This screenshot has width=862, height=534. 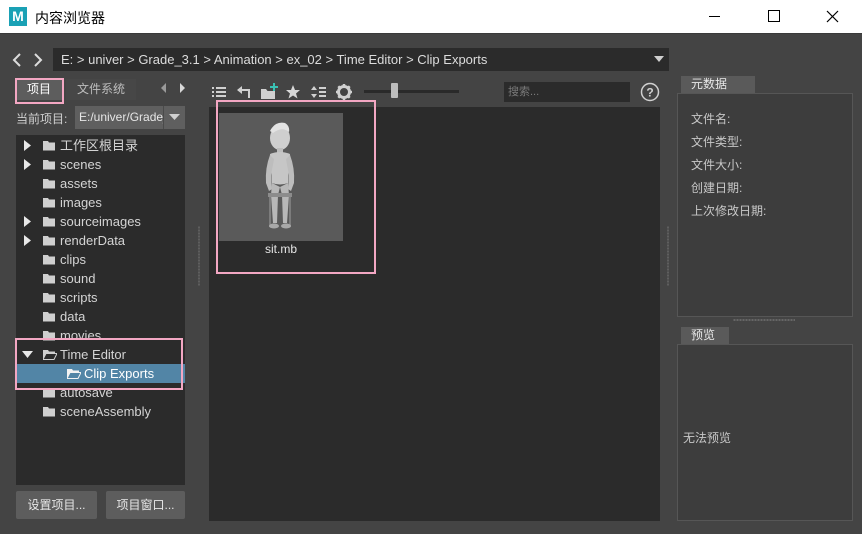 What do you see at coordinates (86, 392) in the screenshot?
I see `tree-item-label: autosave` at bounding box center [86, 392].